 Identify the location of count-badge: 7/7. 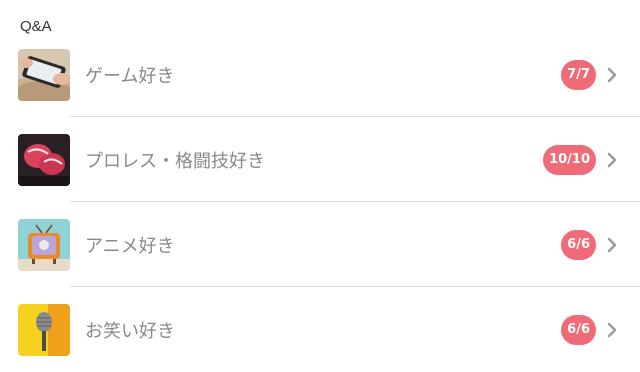
(578, 74).